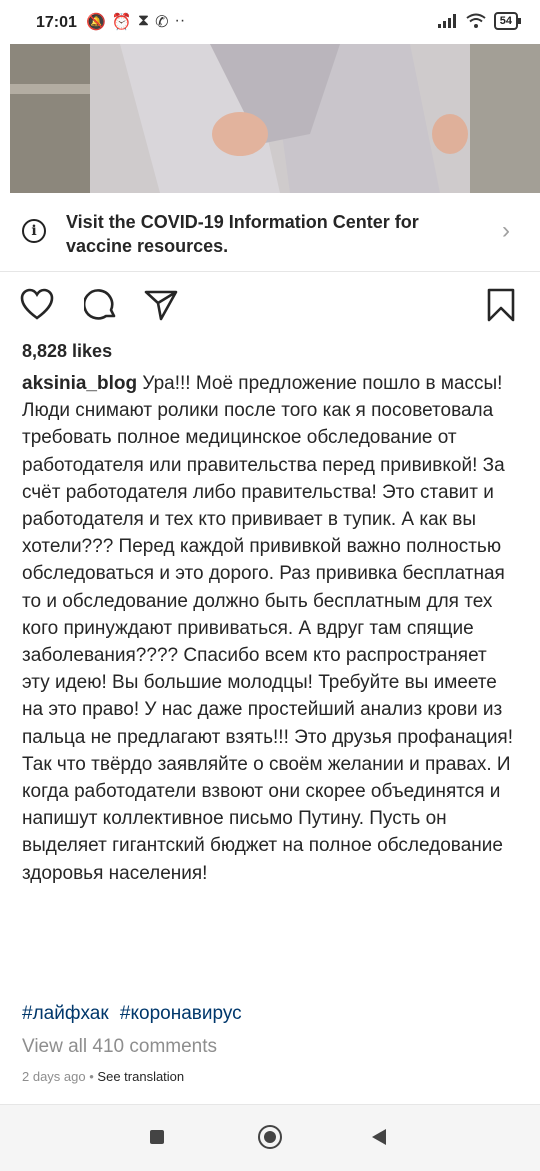 The width and height of the screenshot is (540, 1171). I want to click on see-translation-link: See translation, so click(140, 1076).